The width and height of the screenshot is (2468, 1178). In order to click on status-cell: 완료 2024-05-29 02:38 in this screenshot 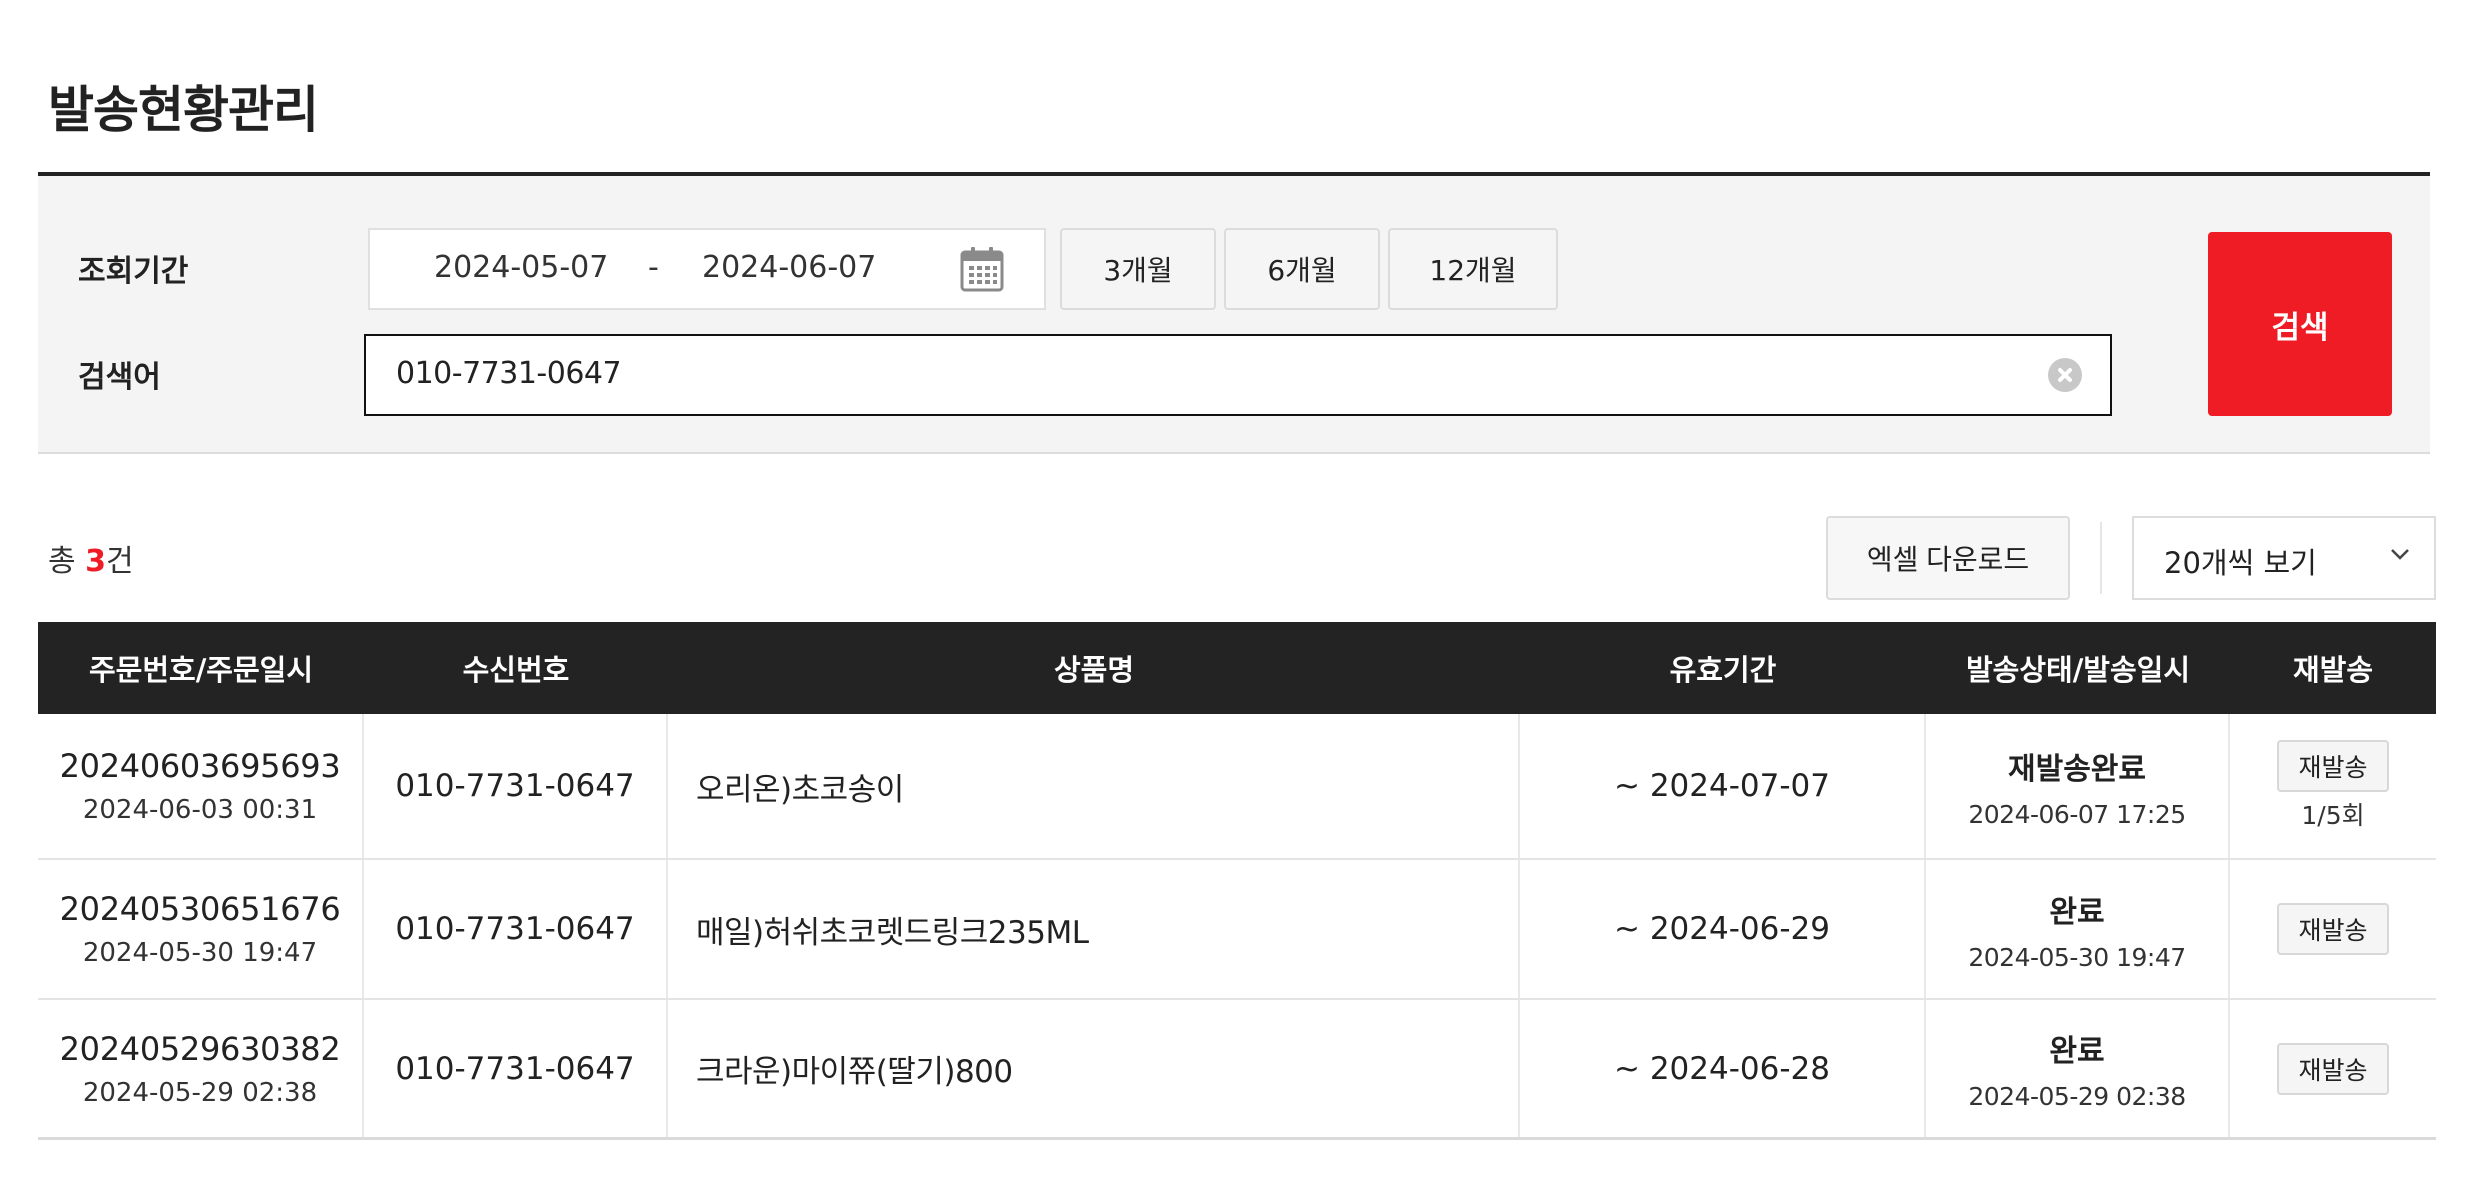, I will do `click(2078, 1068)`.